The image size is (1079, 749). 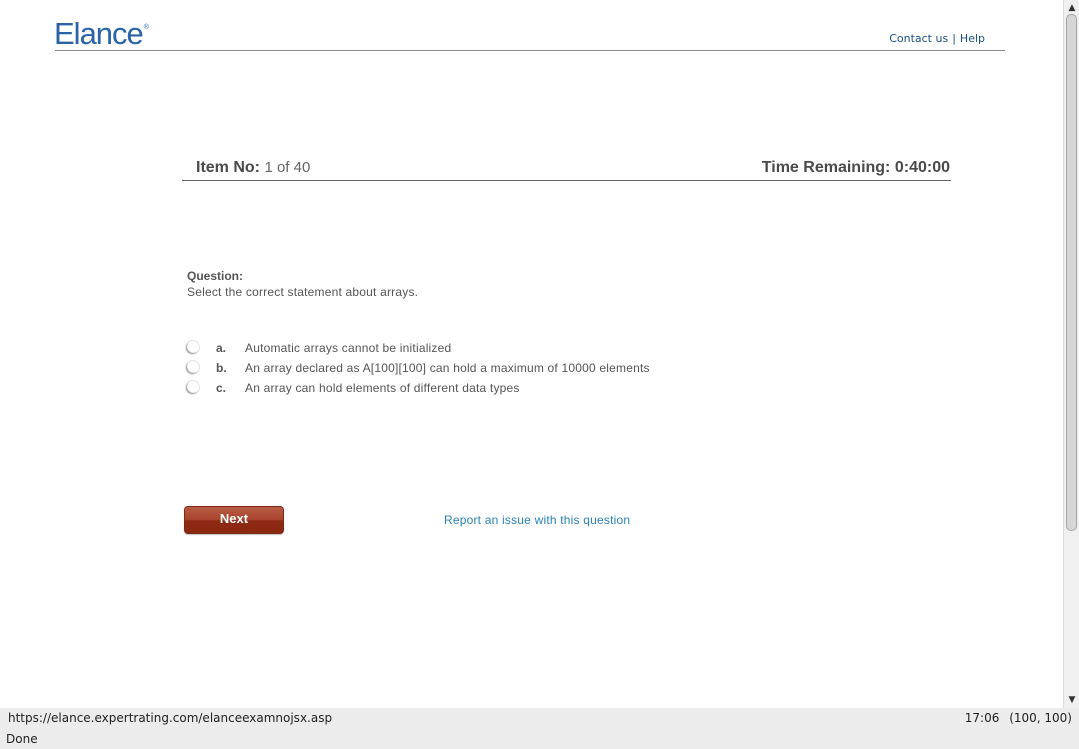 I want to click on report-issue-link: Report an issue with this question, so click(x=537, y=520).